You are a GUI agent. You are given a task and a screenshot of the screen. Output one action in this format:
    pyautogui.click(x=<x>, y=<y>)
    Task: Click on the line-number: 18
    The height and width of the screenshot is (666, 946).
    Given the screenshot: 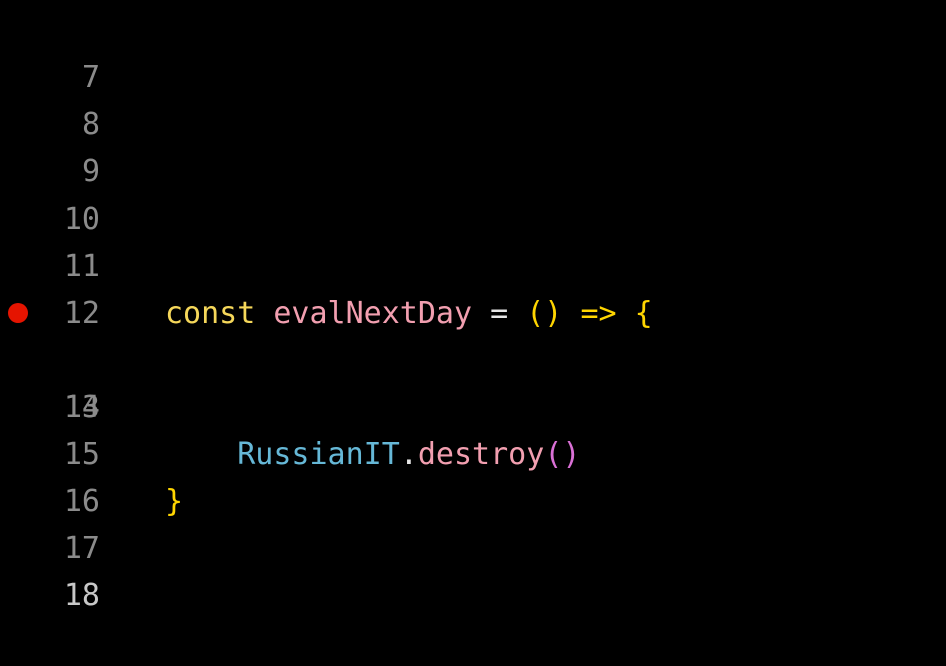 What is the action you would take?
    pyautogui.click(x=50, y=595)
    